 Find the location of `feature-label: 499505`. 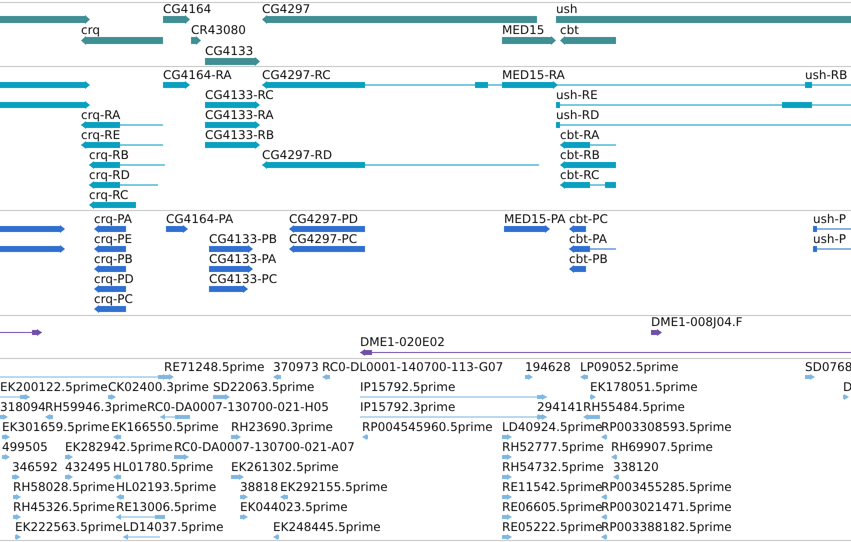

feature-label: 499505 is located at coordinates (25, 447).